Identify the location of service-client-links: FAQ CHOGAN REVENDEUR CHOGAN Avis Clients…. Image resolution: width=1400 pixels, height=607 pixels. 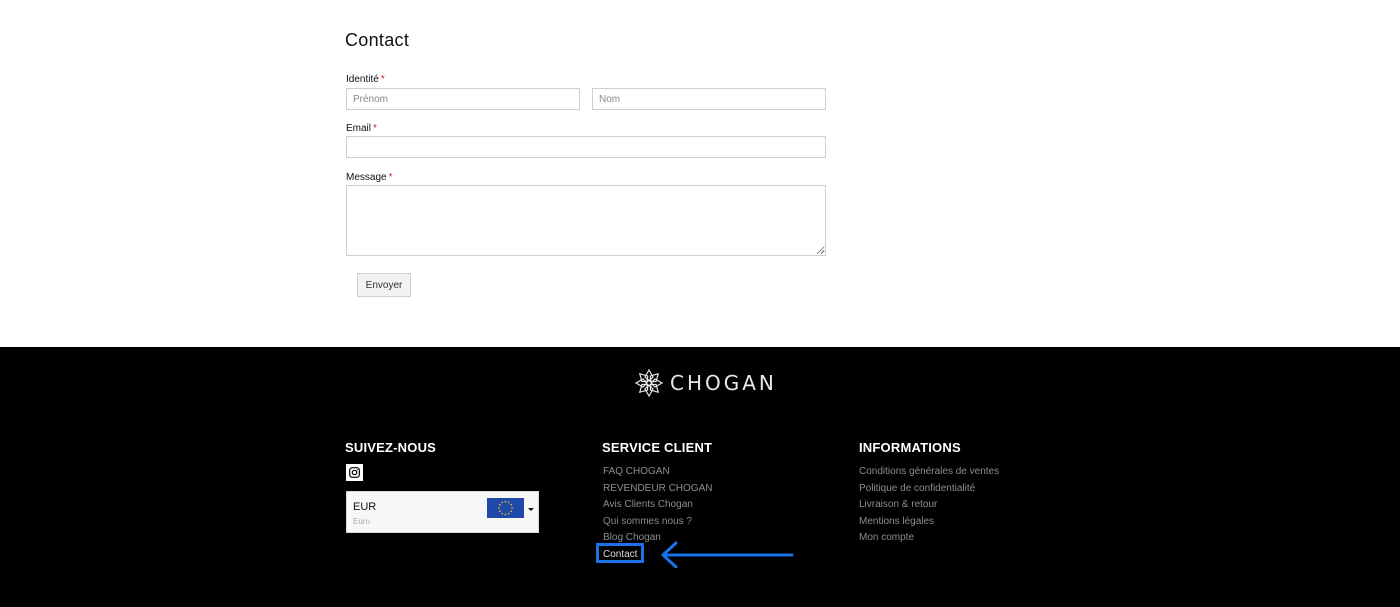
(657, 515).